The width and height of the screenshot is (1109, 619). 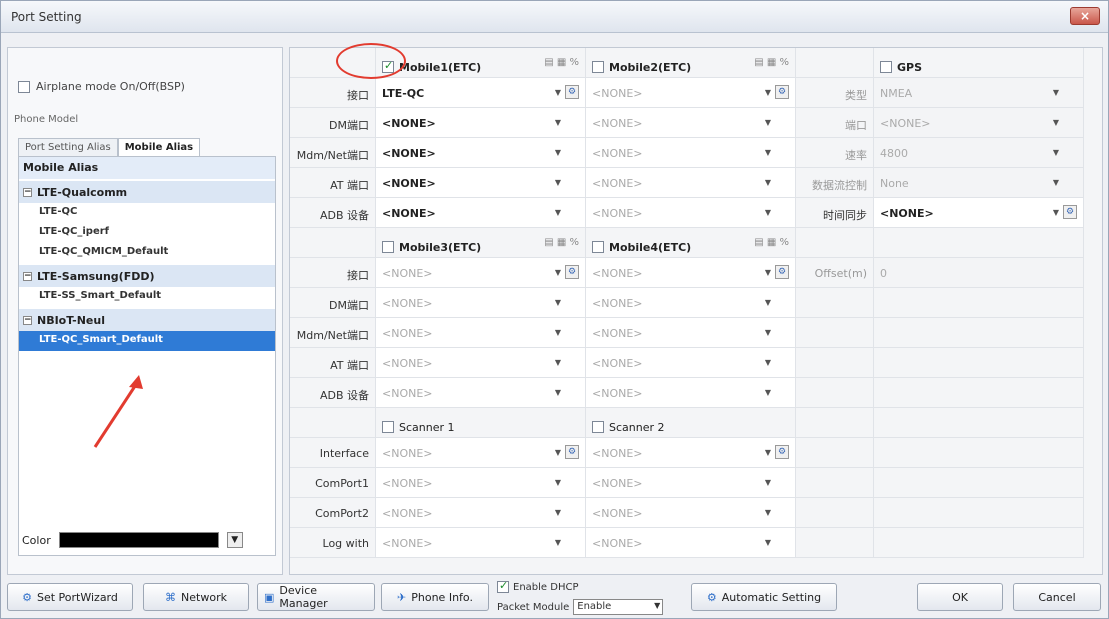 What do you see at coordinates (147, 213) in the screenshot?
I see `alias-item: LTE-QC` at bounding box center [147, 213].